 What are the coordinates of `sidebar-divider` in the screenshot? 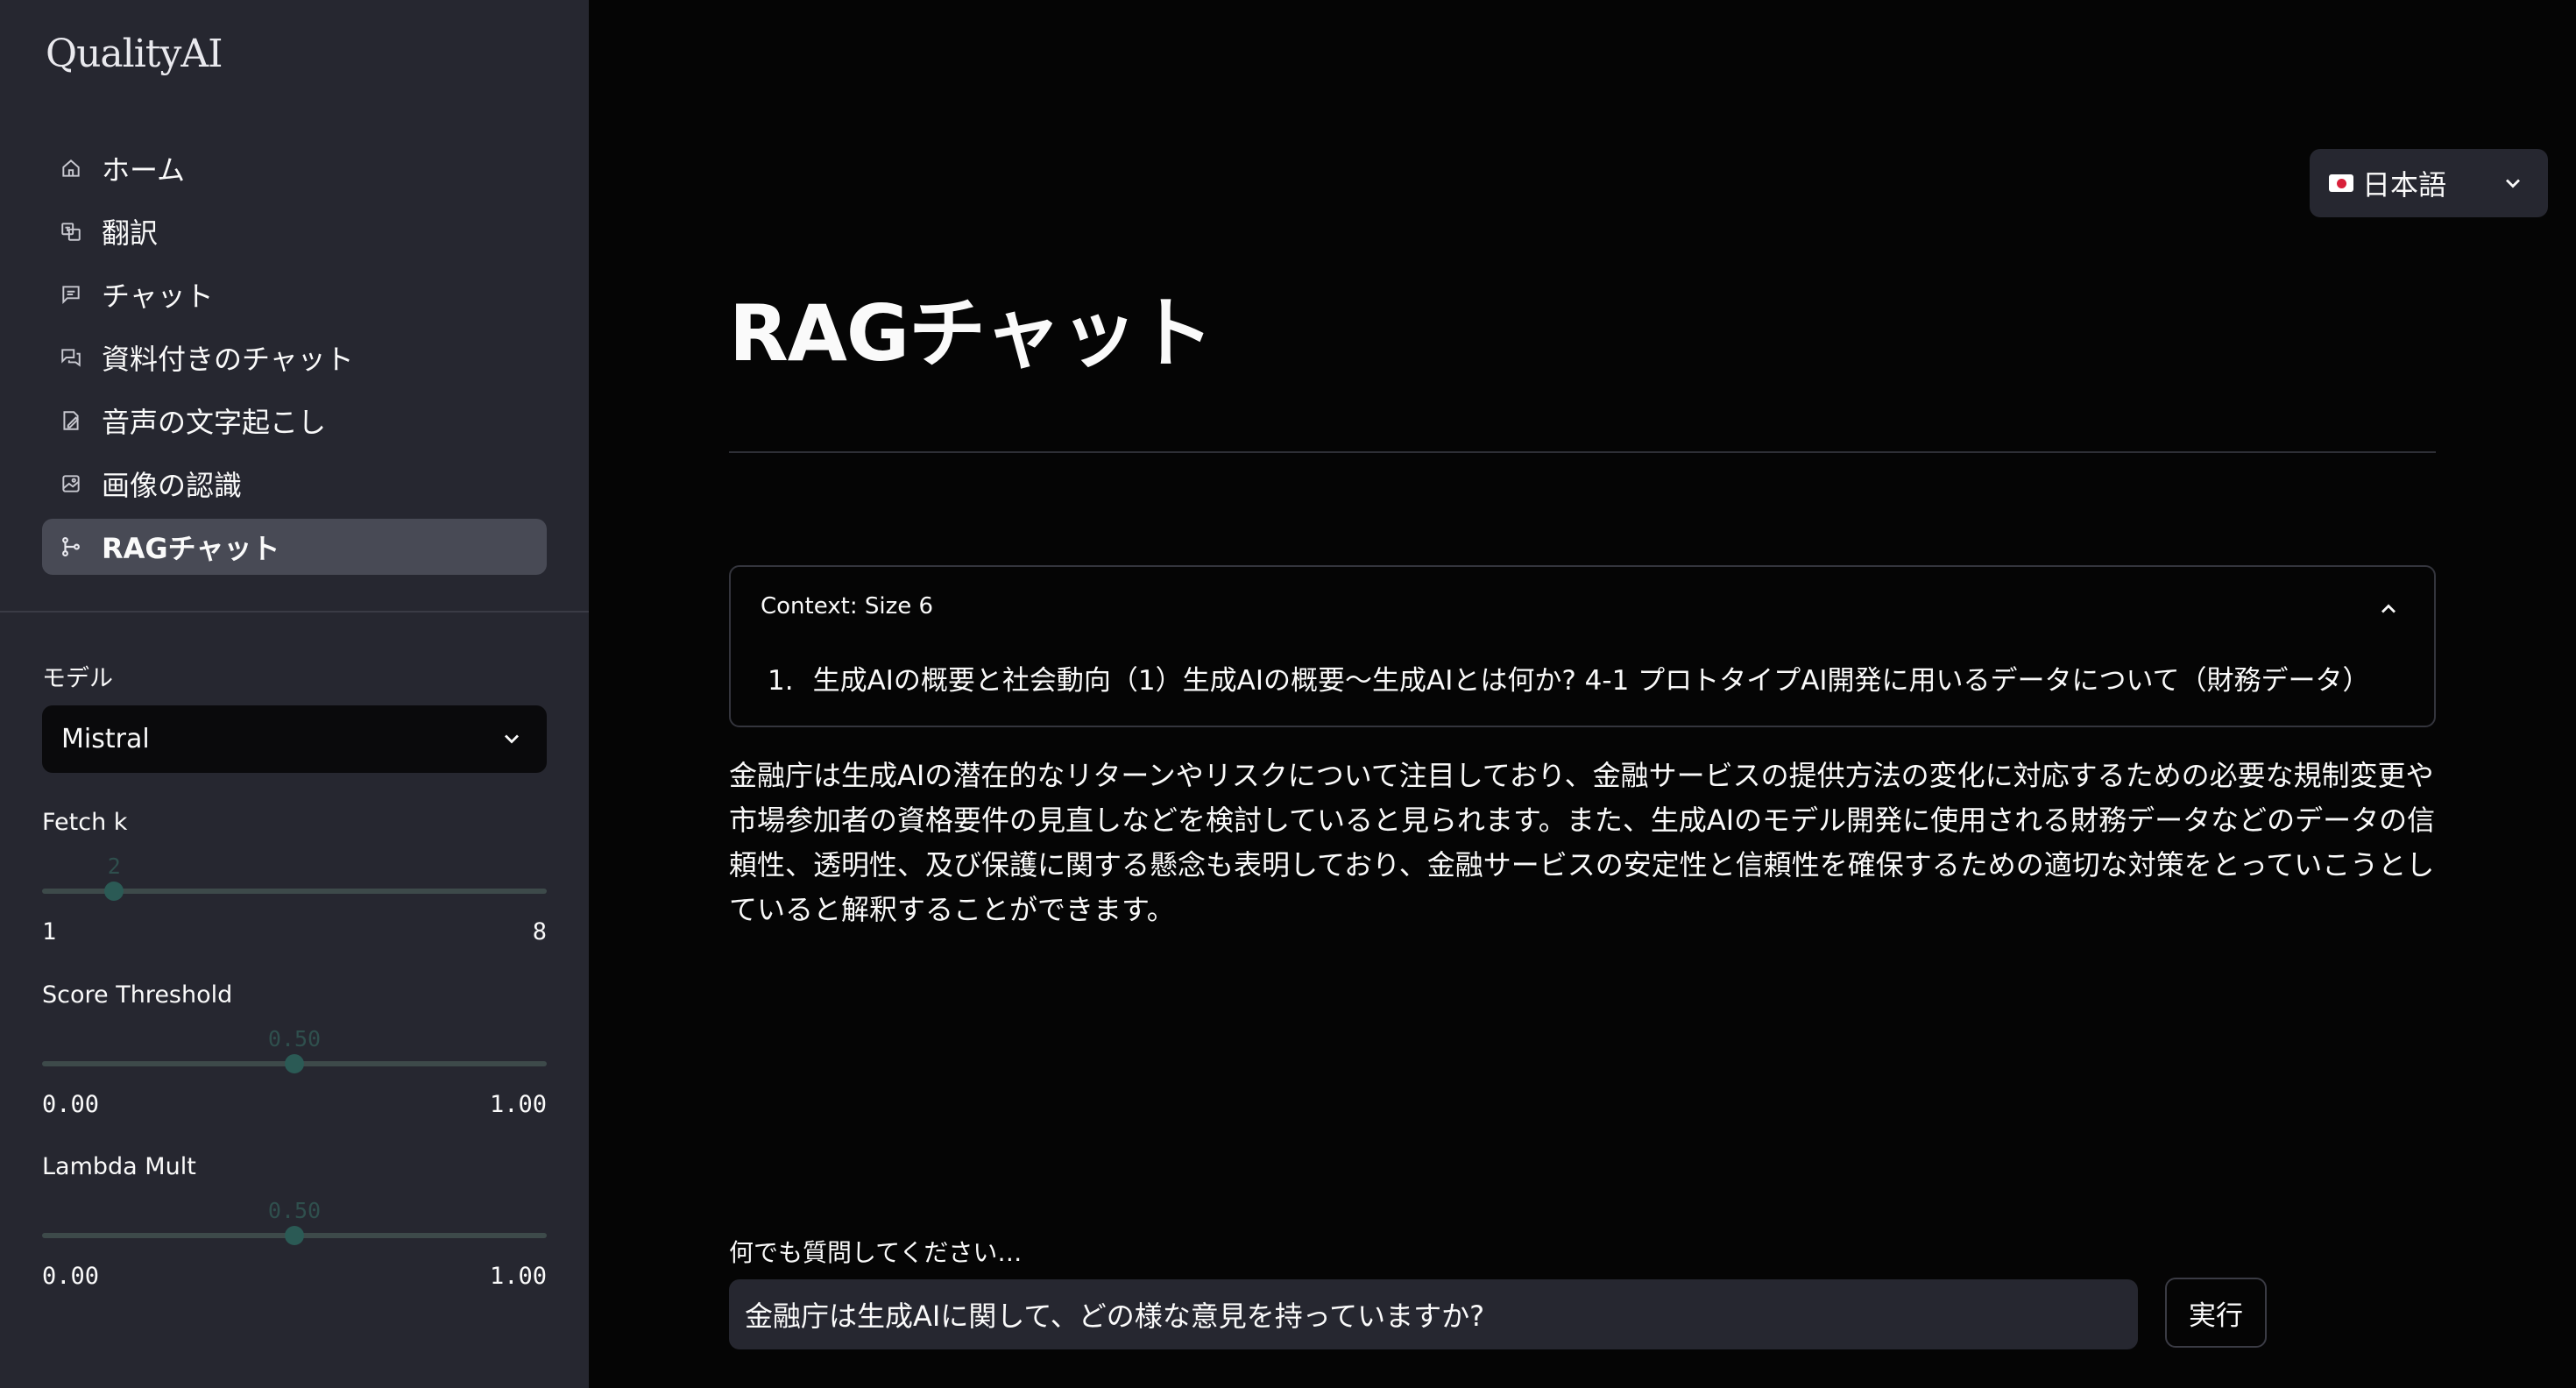 It's located at (294, 612).